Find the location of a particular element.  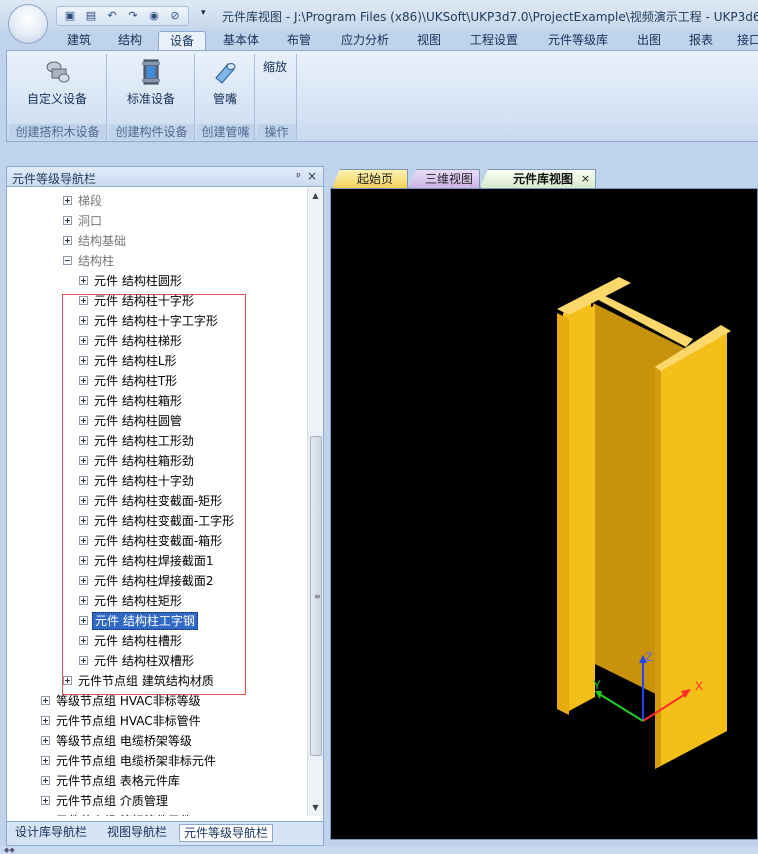

pin-icon: ᵖ is located at coordinates (298, 176).